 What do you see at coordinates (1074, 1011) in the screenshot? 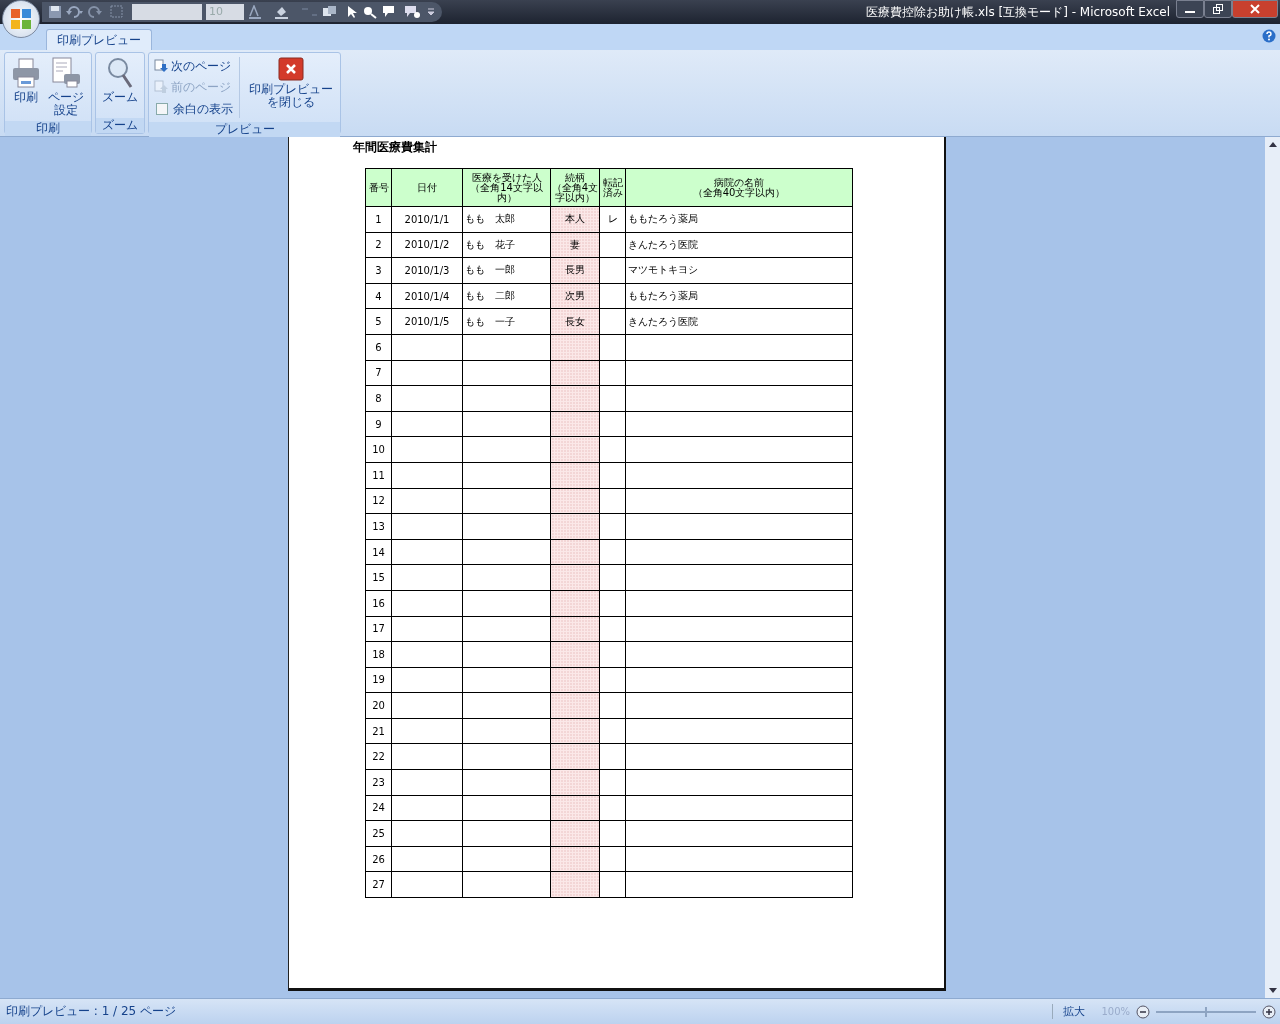
I see `zoom-in-button: 拡大` at bounding box center [1074, 1011].